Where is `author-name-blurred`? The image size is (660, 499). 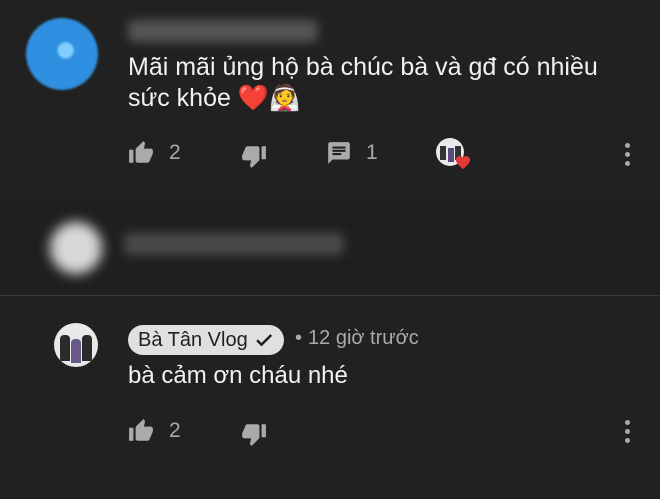
author-name-blurred is located at coordinates (223, 31).